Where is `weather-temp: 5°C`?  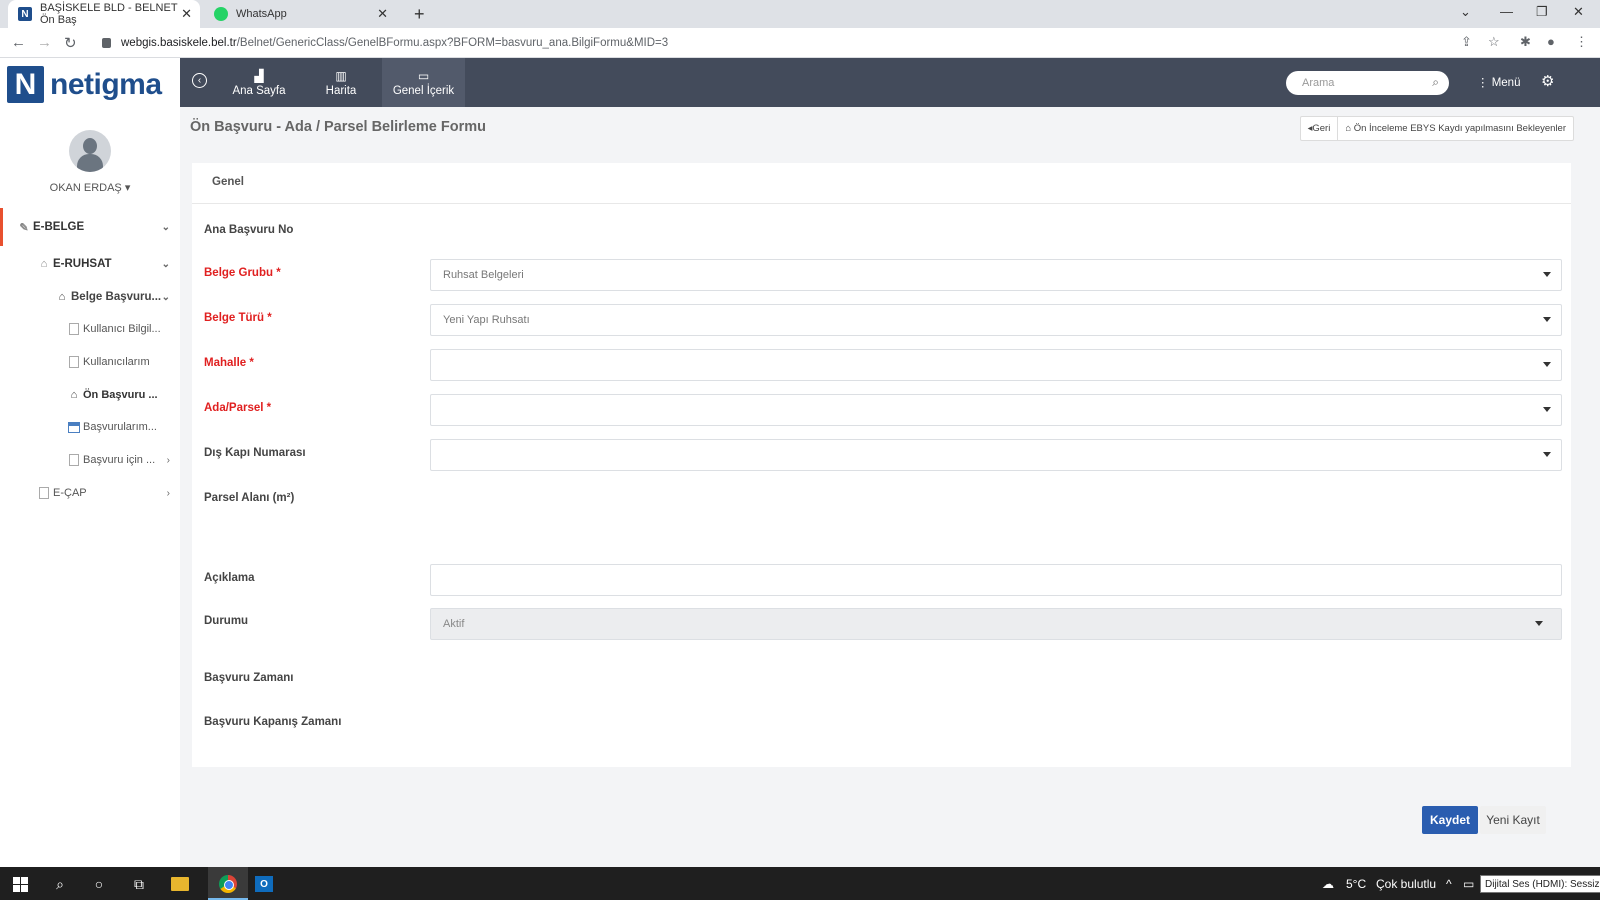
weather-temp: 5°C is located at coordinates (1356, 884).